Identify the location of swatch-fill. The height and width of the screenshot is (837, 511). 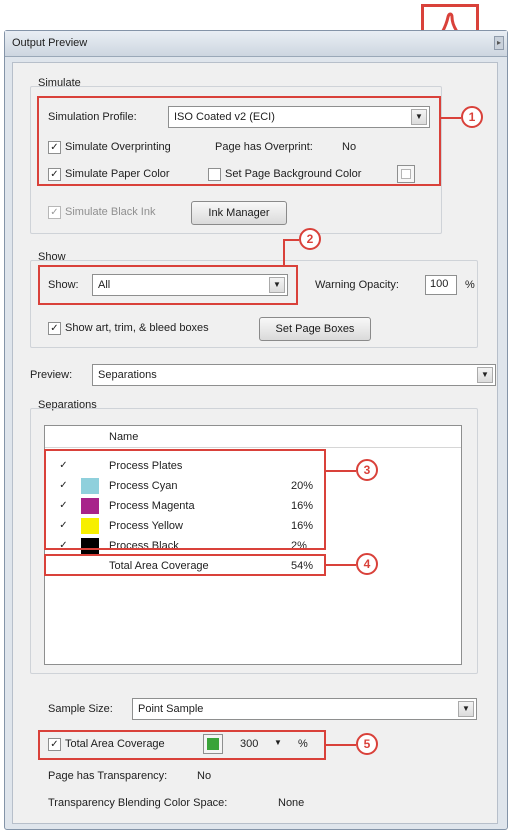
(406, 174).